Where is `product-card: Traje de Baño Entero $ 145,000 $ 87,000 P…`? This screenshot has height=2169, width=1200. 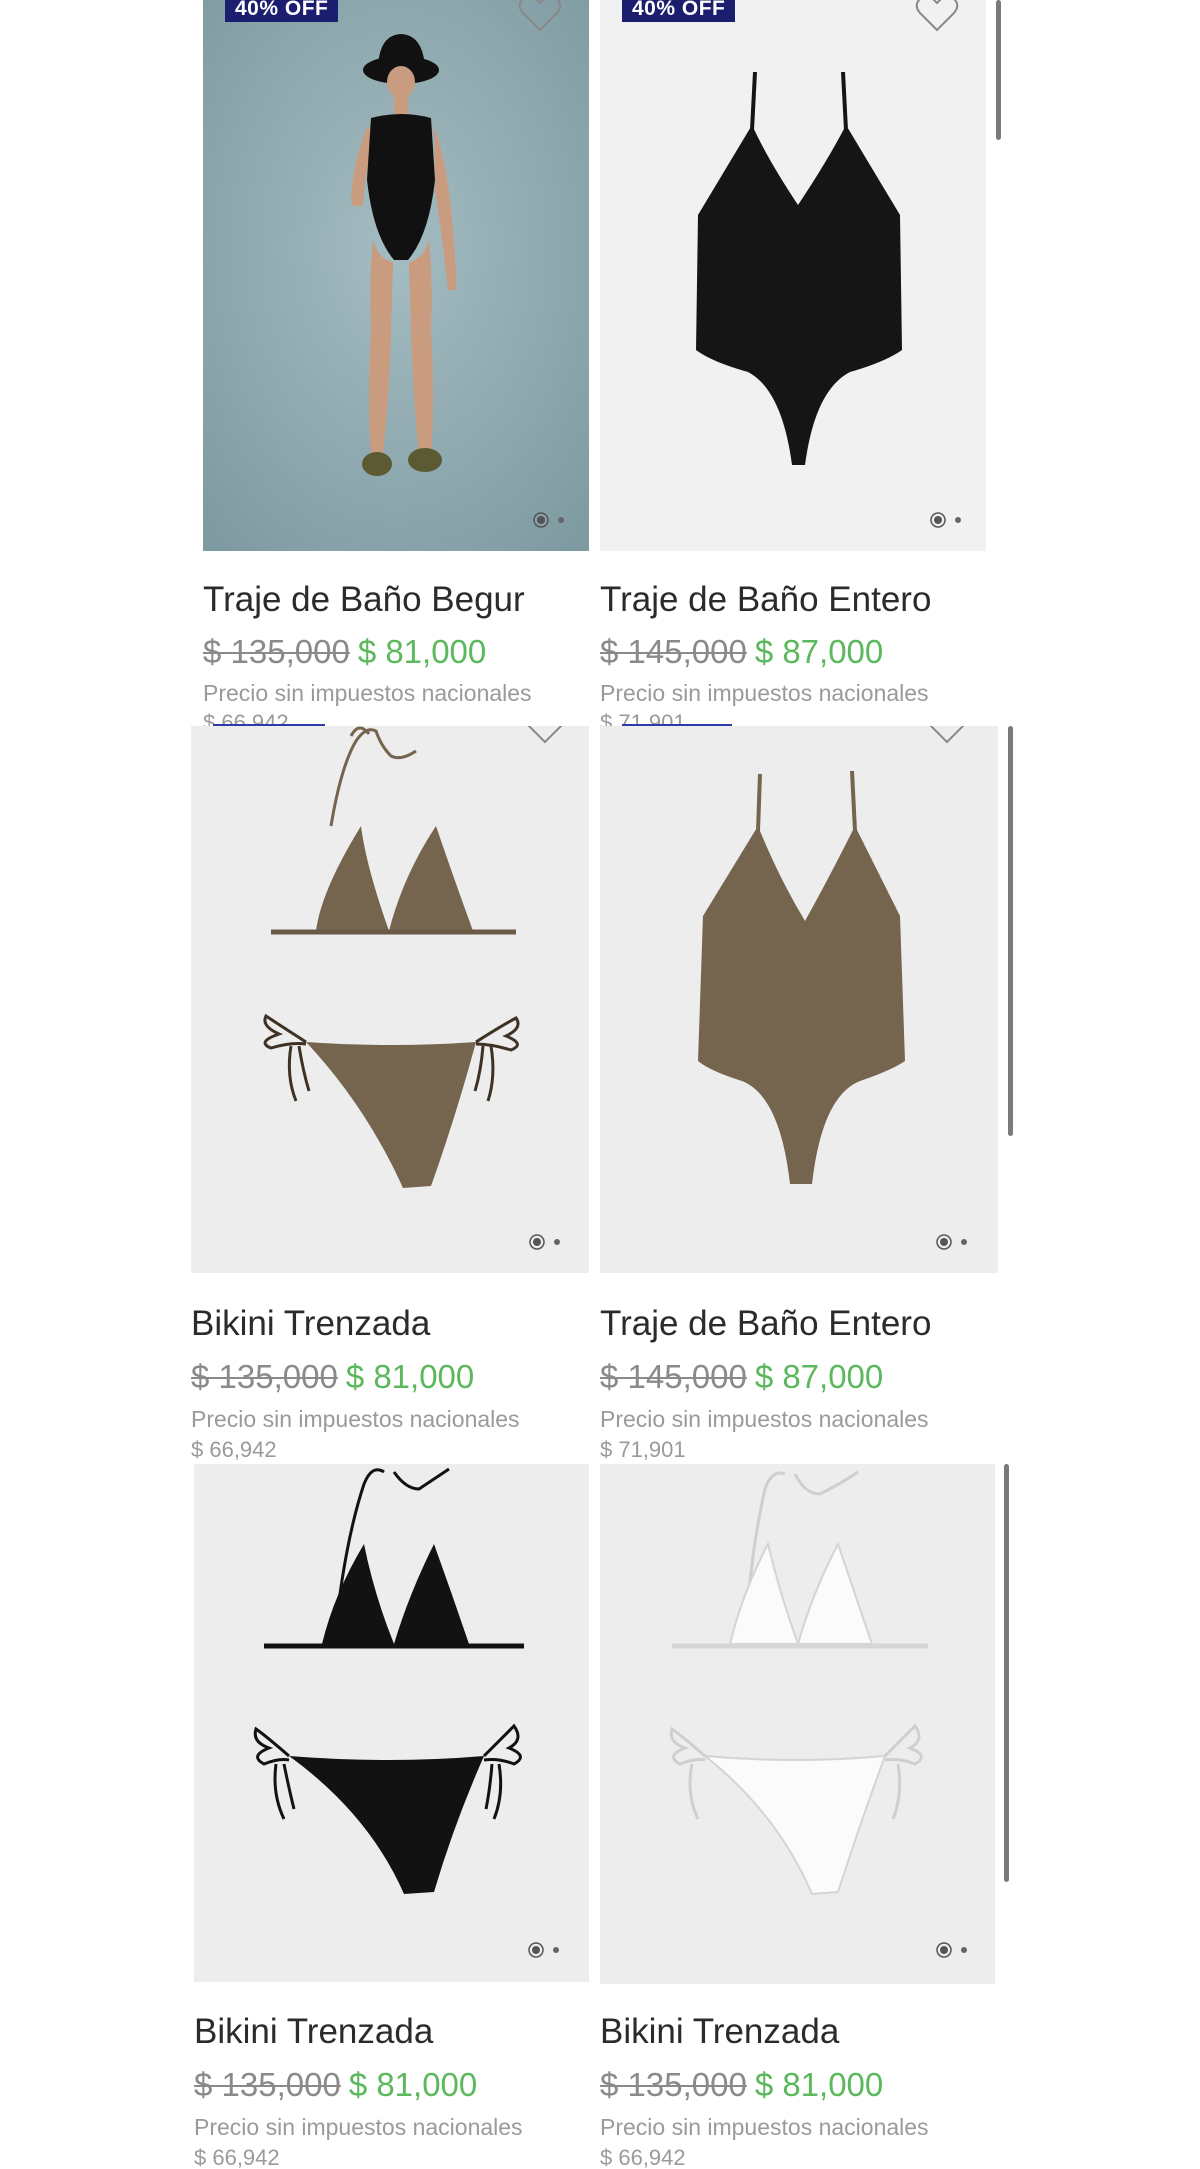 product-card: Traje de Baño Entero $ 145,000 $ 87,000 P… is located at coordinates (799, 1095).